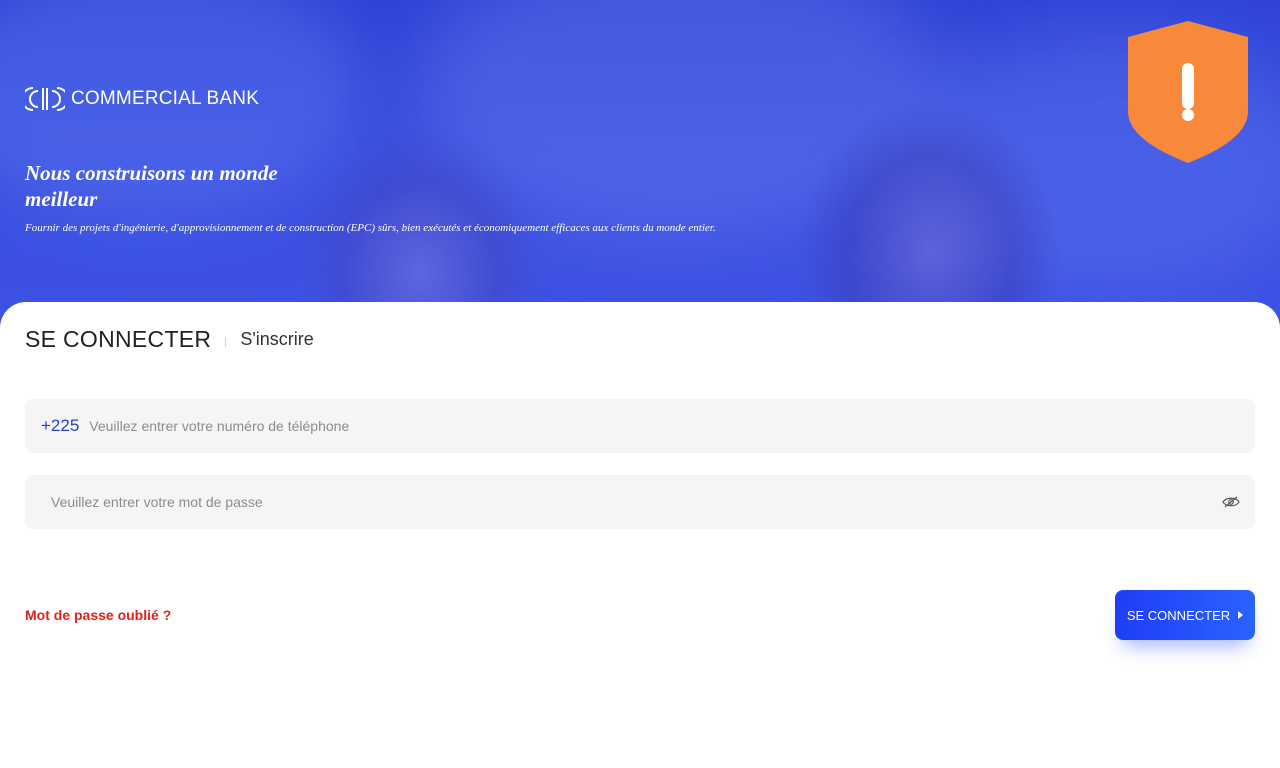 The width and height of the screenshot is (1280, 768). What do you see at coordinates (1178, 615) in the screenshot?
I see `login-submit-label: SE CONNECTER` at bounding box center [1178, 615].